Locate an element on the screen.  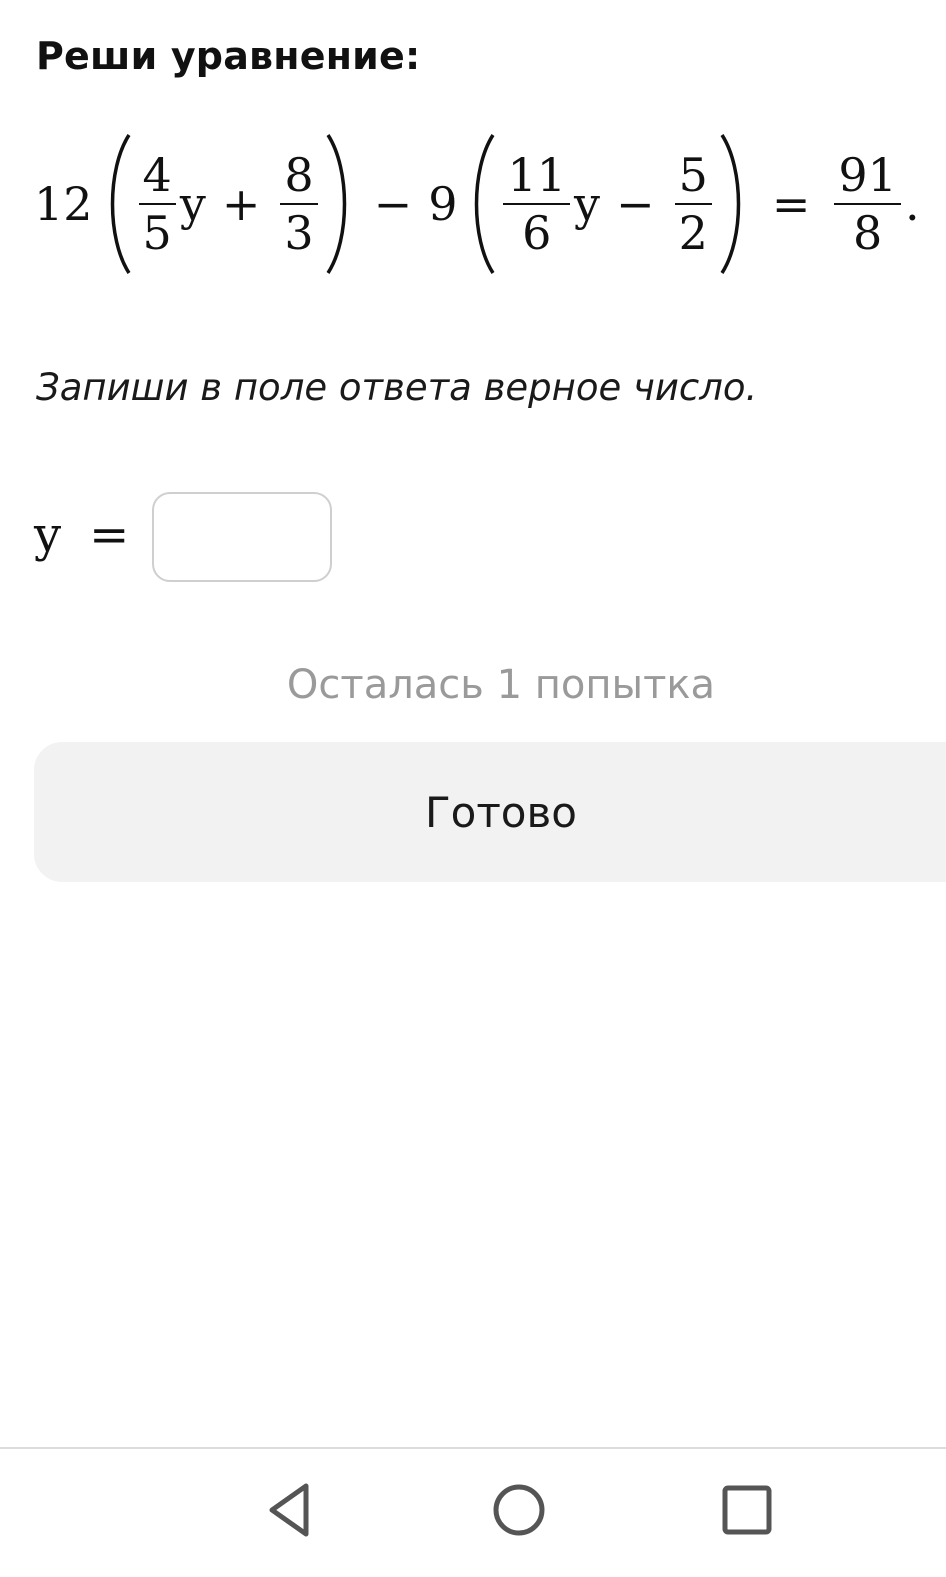
equation-coefficient-9: 9 is located at coordinates (443, 204).